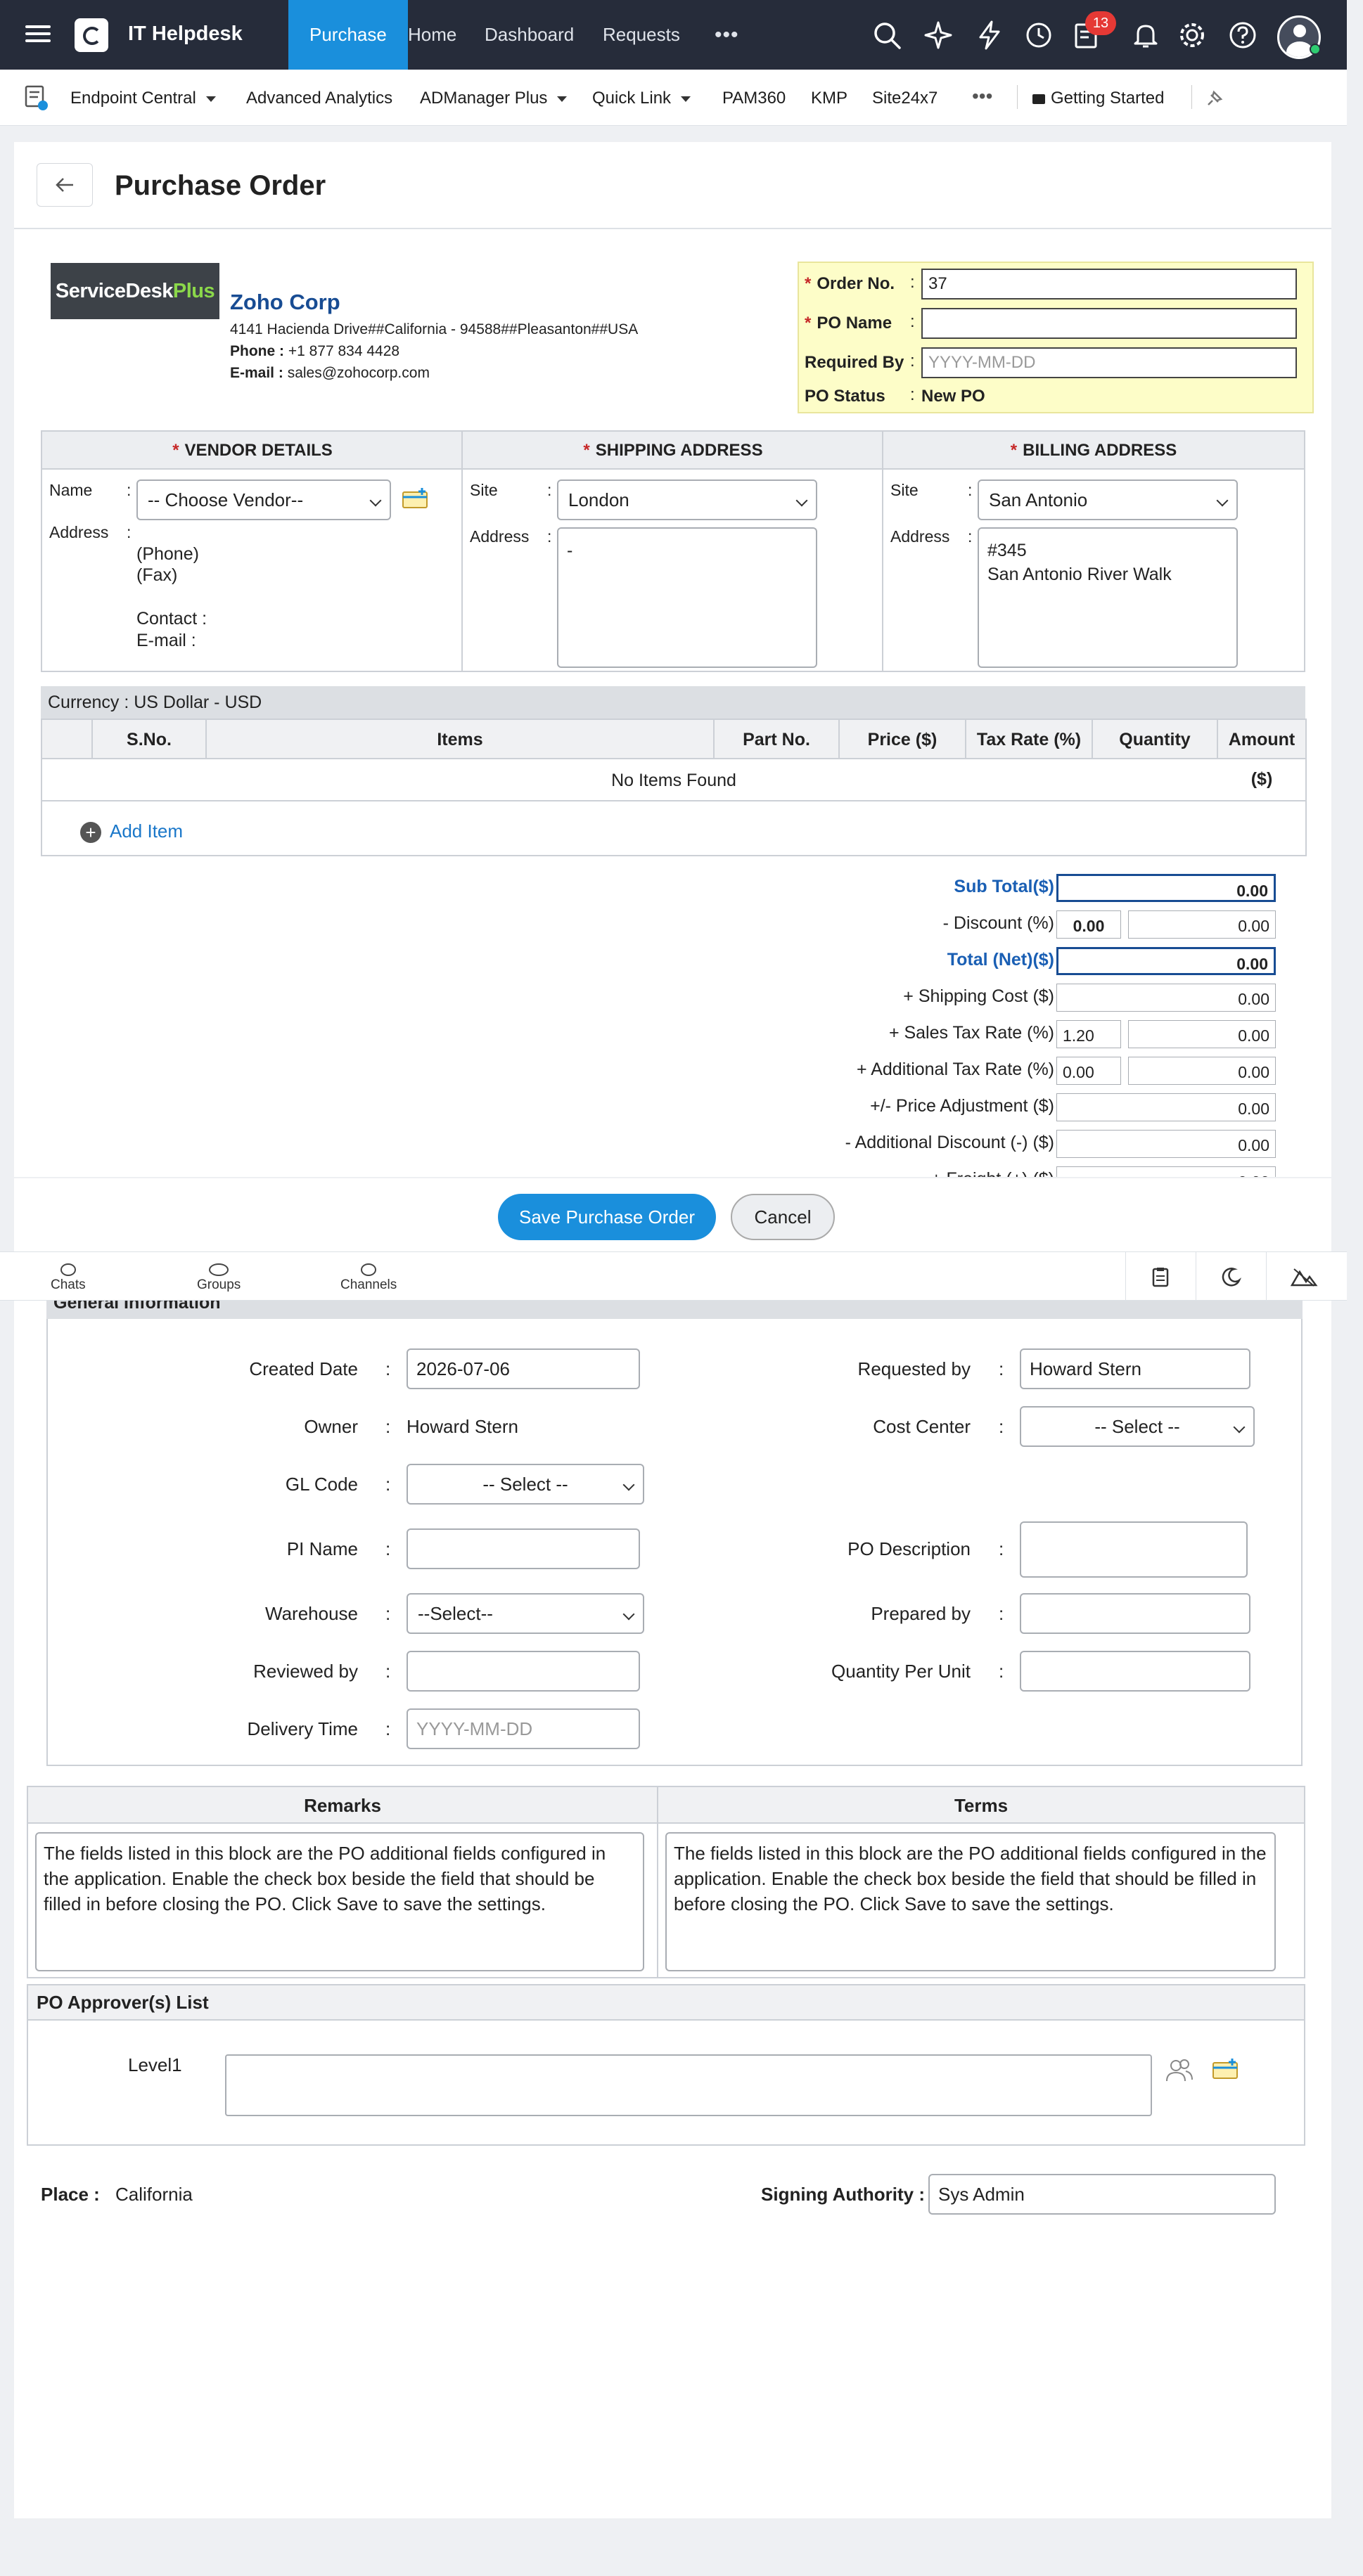 Image resolution: width=1363 pixels, height=2576 pixels. I want to click on history-icon, so click(1039, 35).